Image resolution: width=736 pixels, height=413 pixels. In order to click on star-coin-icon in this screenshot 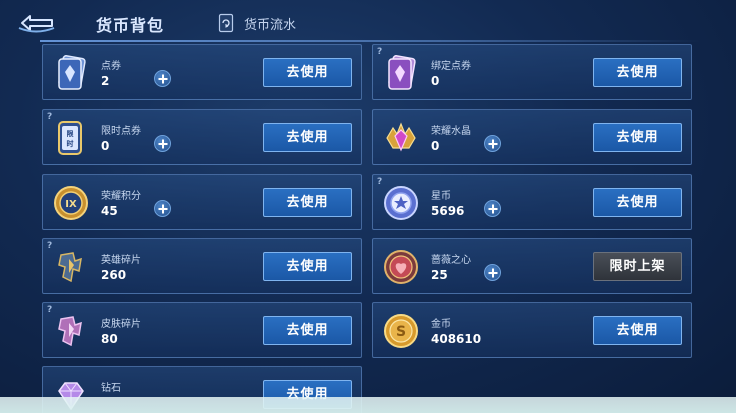, I will do `click(401, 203)`.